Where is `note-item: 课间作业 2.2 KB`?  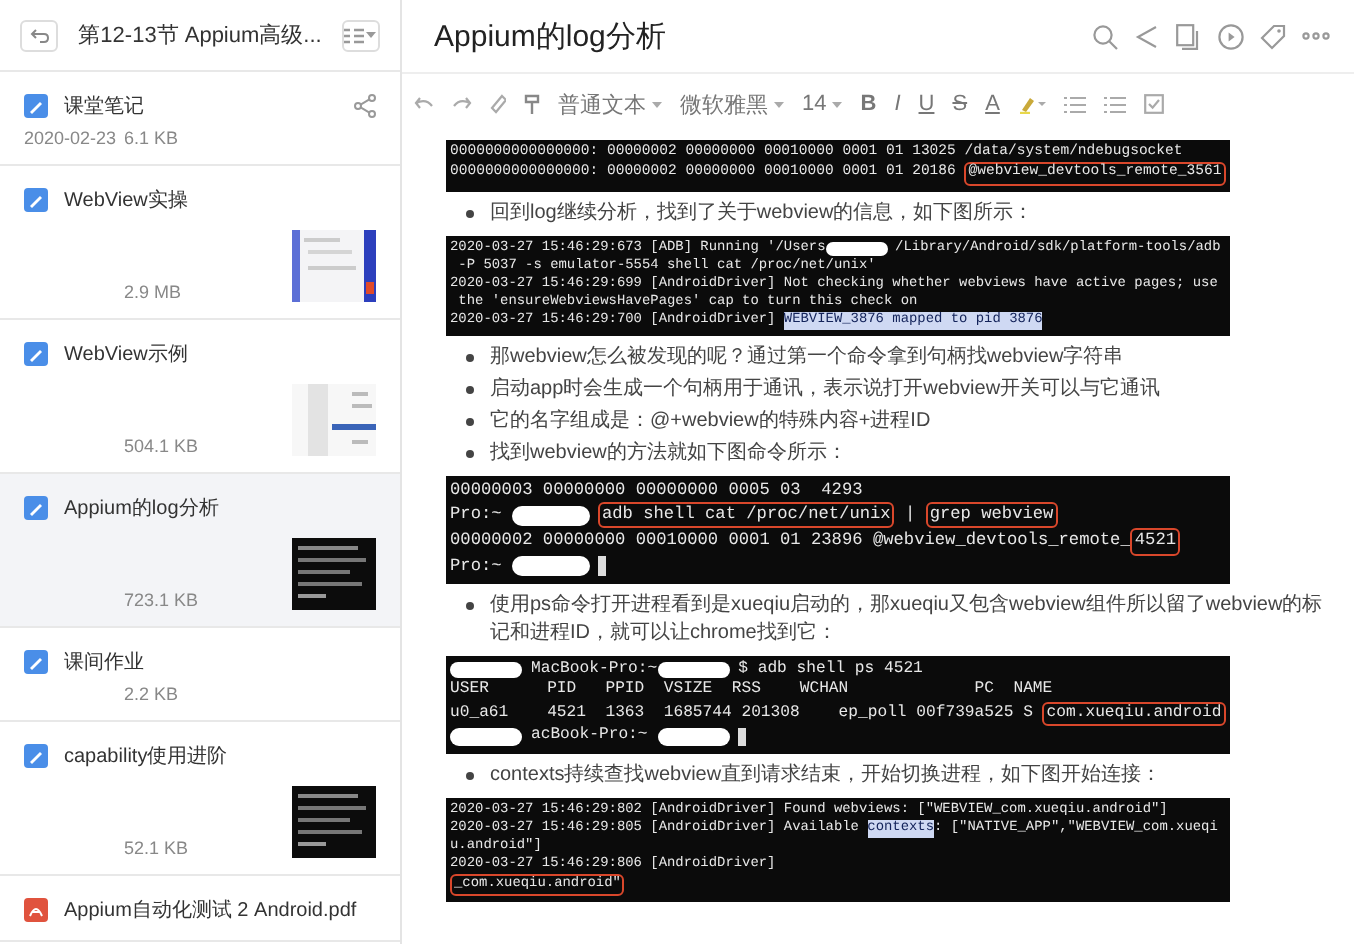 note-item: 课间作业 2.2 KB is located at coordinates (200, 675).